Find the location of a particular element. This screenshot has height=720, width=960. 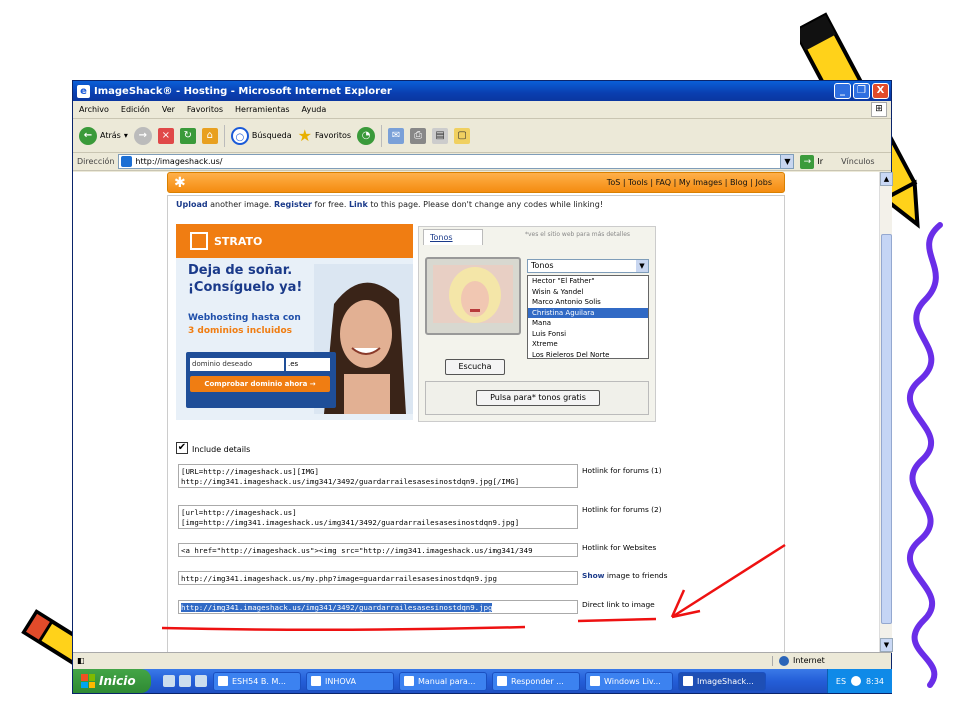

red-underline-link is located at coordinates (343, 628).